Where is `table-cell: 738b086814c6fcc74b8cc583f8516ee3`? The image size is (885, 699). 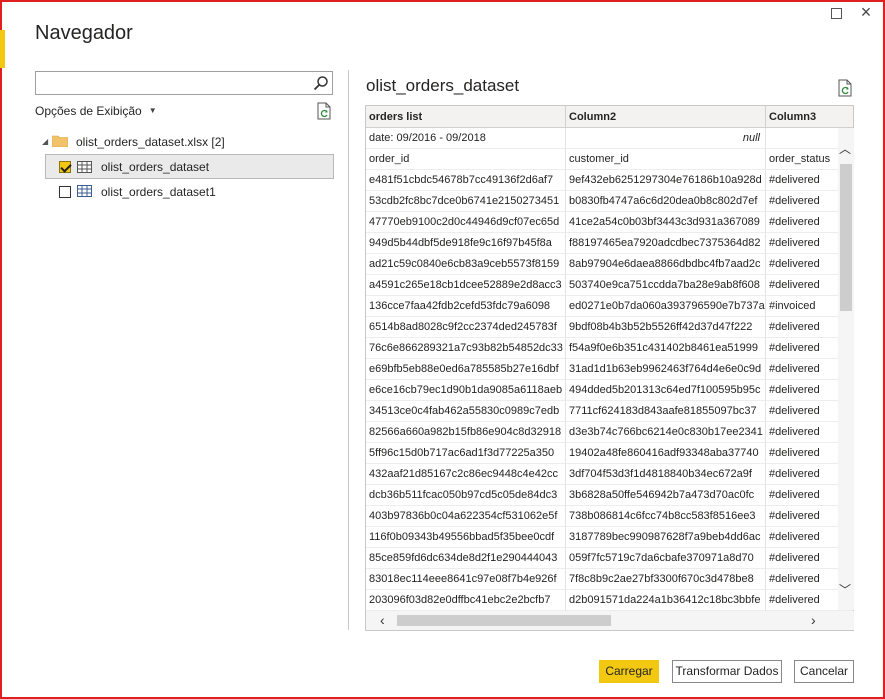
table-cell: 738b086814c6fcc74b8cc583f8516ee3 is located at coordinates (666, 516).